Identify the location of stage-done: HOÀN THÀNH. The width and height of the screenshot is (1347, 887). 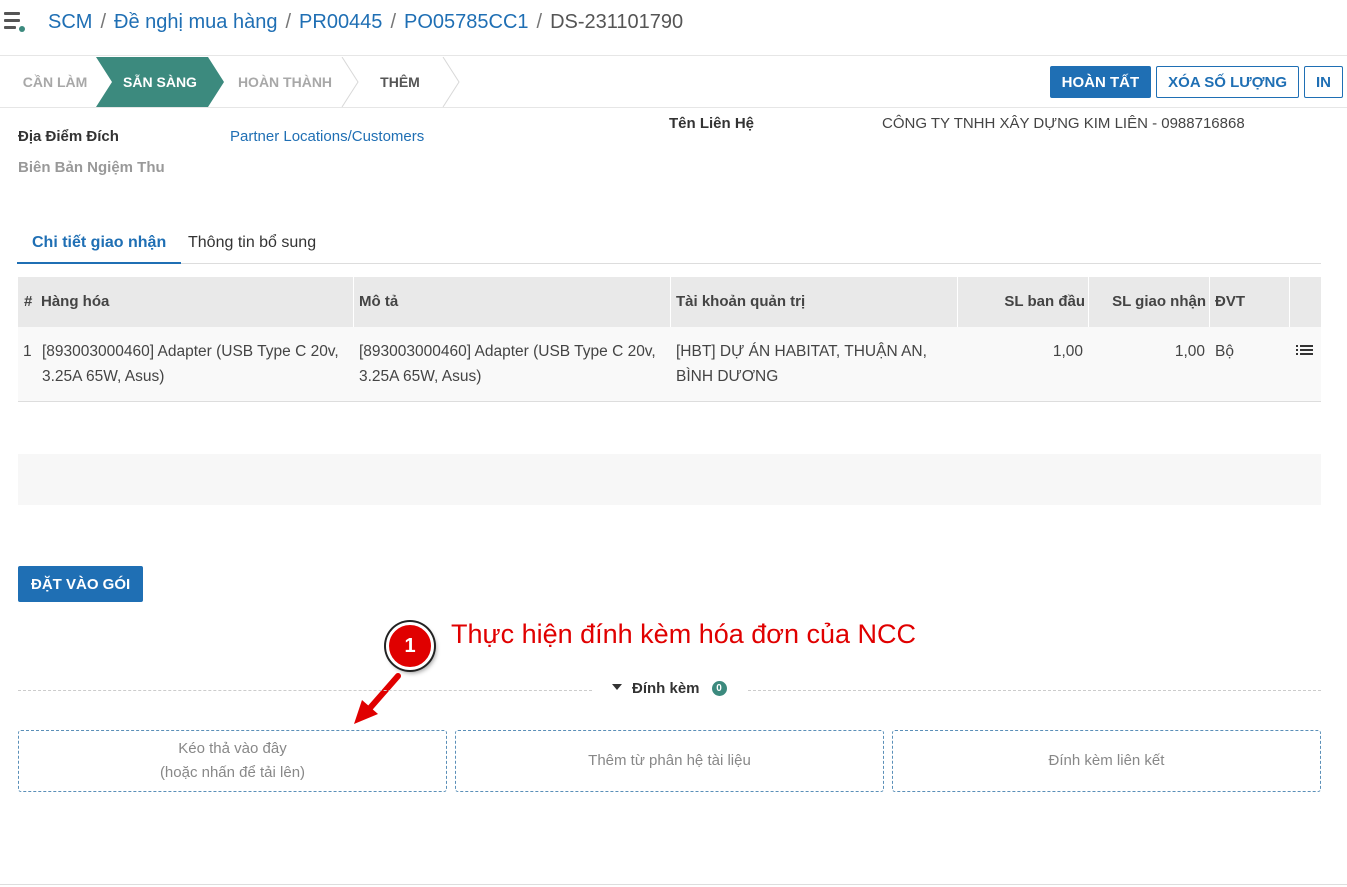
(285, 82).